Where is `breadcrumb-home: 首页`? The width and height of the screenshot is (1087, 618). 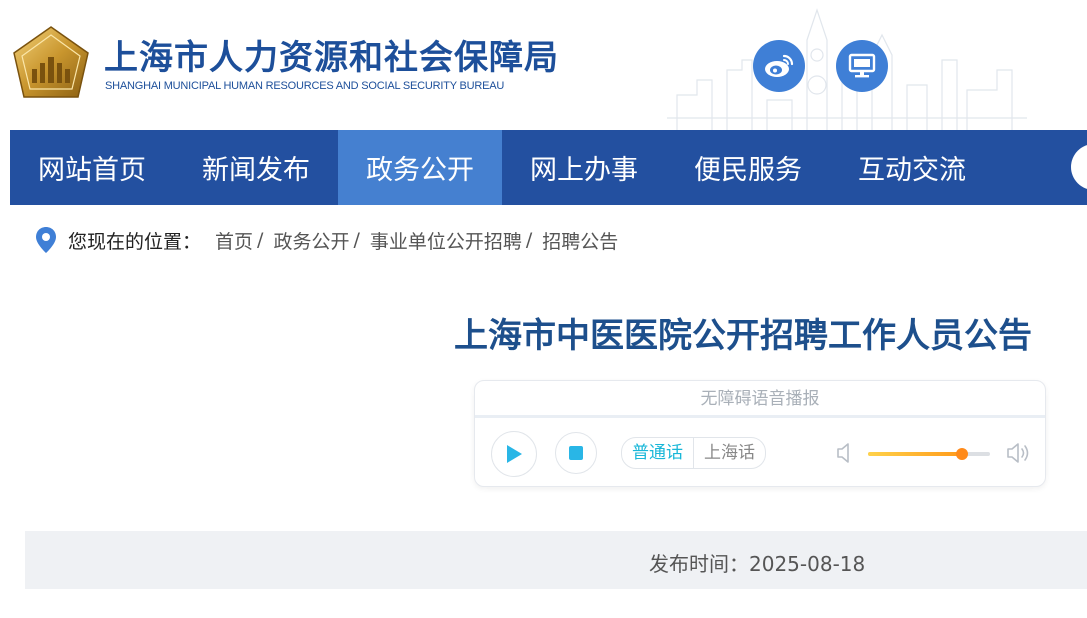 breadcrumb-home: 首页 is located at coordinates (234, 240).